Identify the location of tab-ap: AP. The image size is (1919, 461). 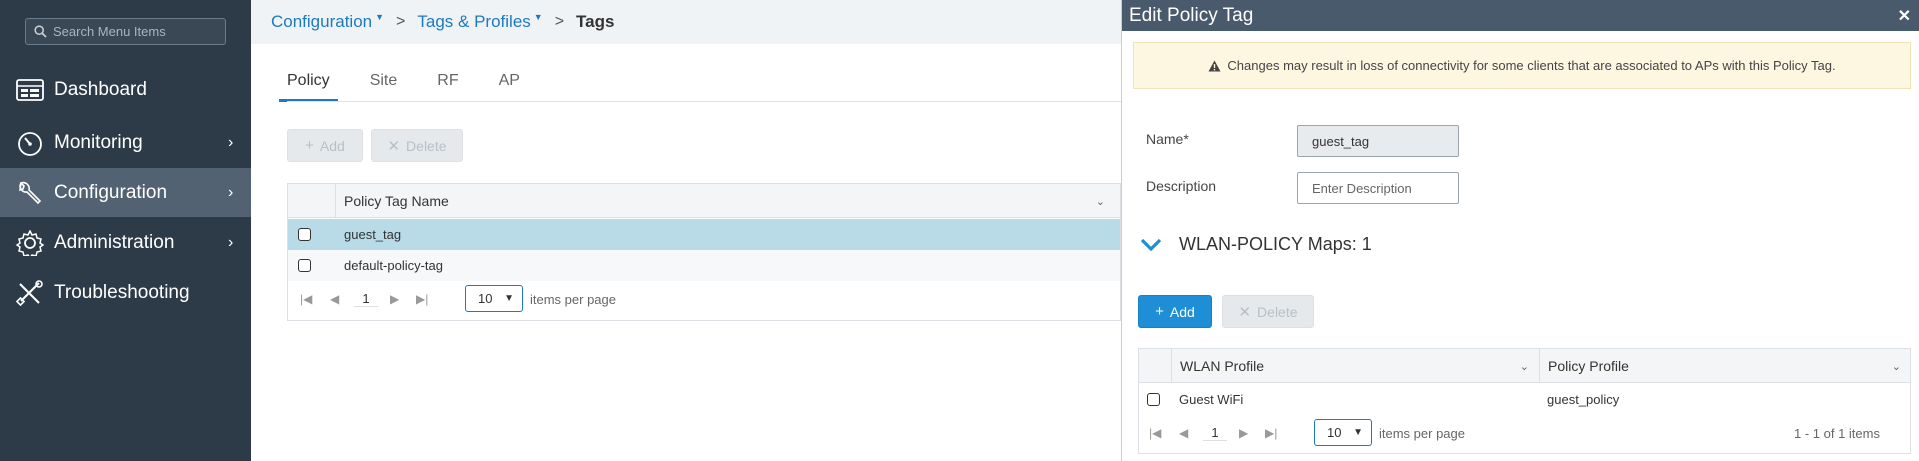
(509, 87).